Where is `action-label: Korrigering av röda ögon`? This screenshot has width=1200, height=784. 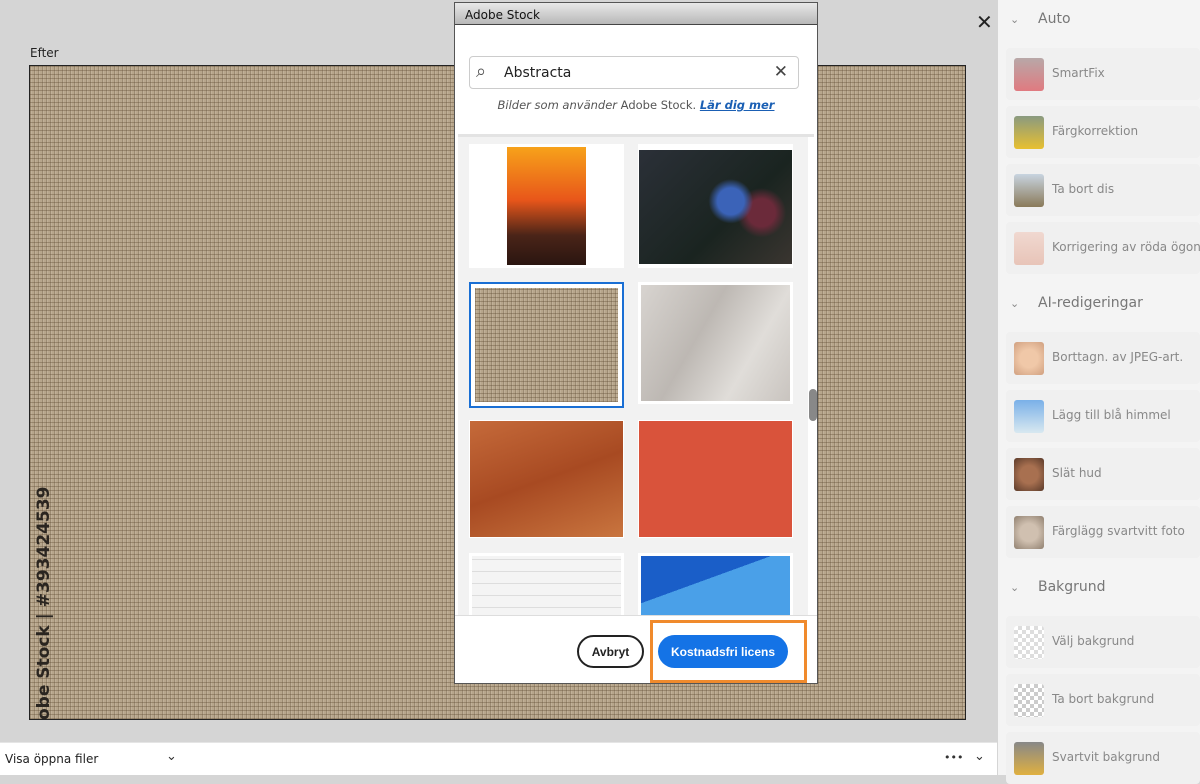
action-label: Korrigering av röda ögon is located at coordinates (1126, 247).